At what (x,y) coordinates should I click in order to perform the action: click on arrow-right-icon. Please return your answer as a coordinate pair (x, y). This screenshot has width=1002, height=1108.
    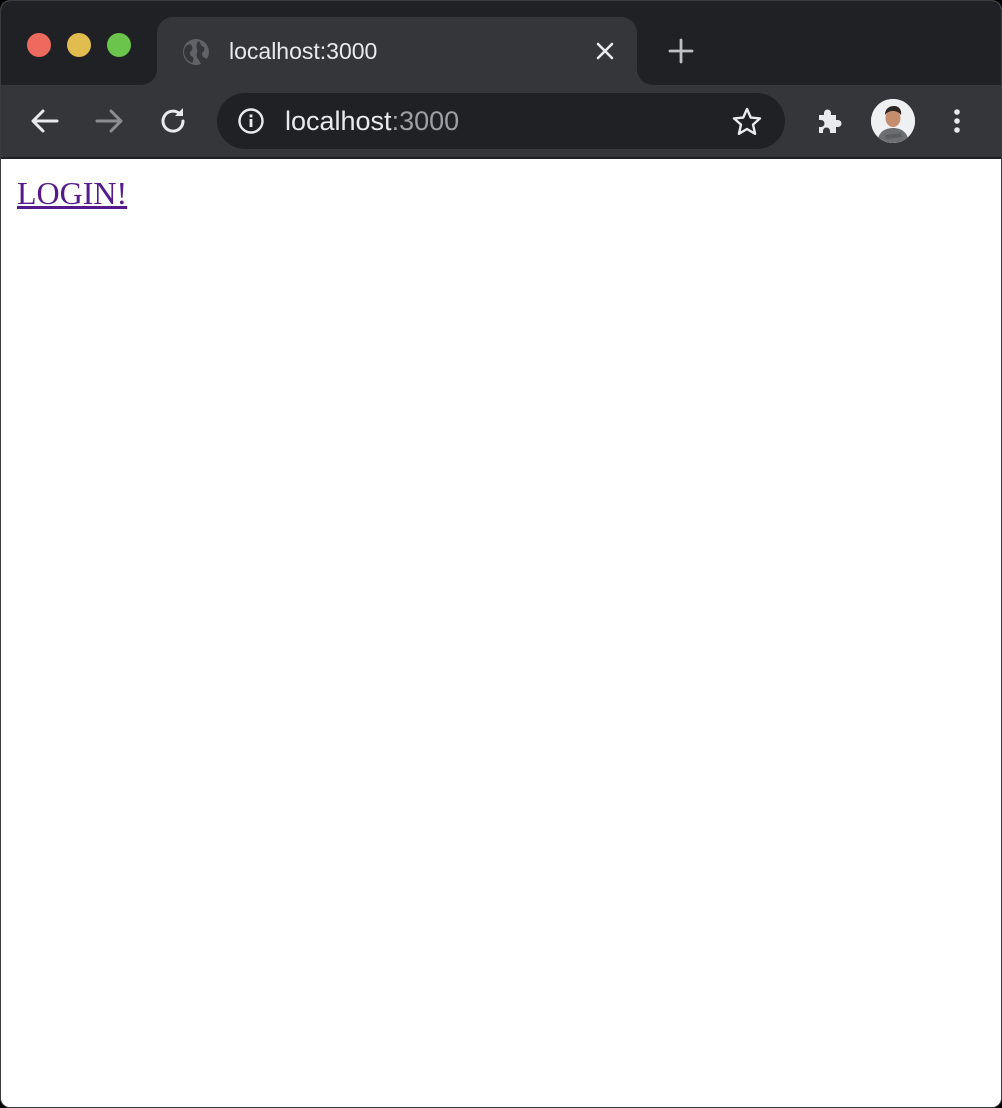
    Looking at the image, I should click on (109, 121).